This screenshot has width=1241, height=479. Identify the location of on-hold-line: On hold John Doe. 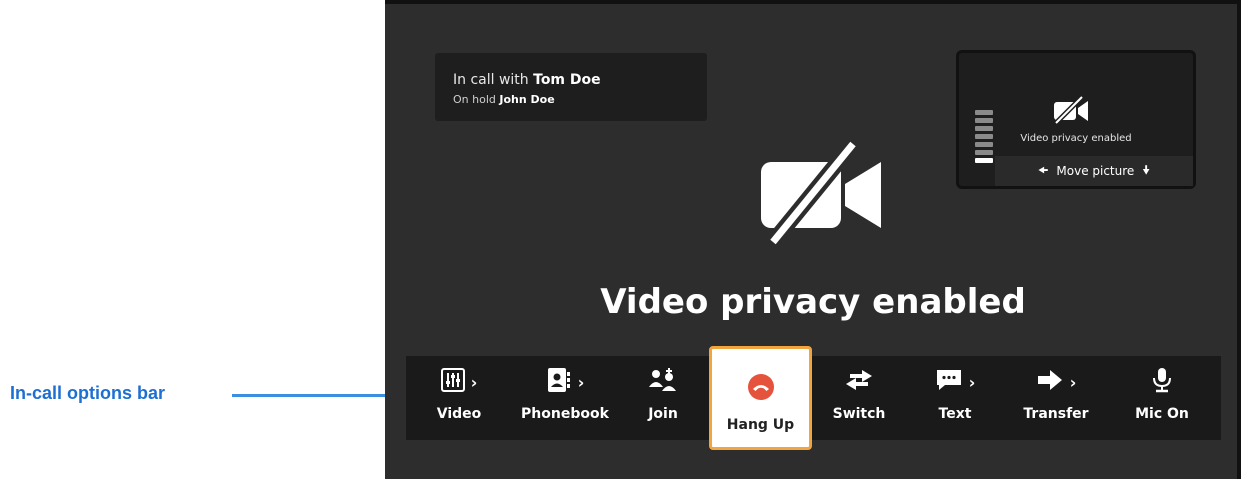
(504, 99).